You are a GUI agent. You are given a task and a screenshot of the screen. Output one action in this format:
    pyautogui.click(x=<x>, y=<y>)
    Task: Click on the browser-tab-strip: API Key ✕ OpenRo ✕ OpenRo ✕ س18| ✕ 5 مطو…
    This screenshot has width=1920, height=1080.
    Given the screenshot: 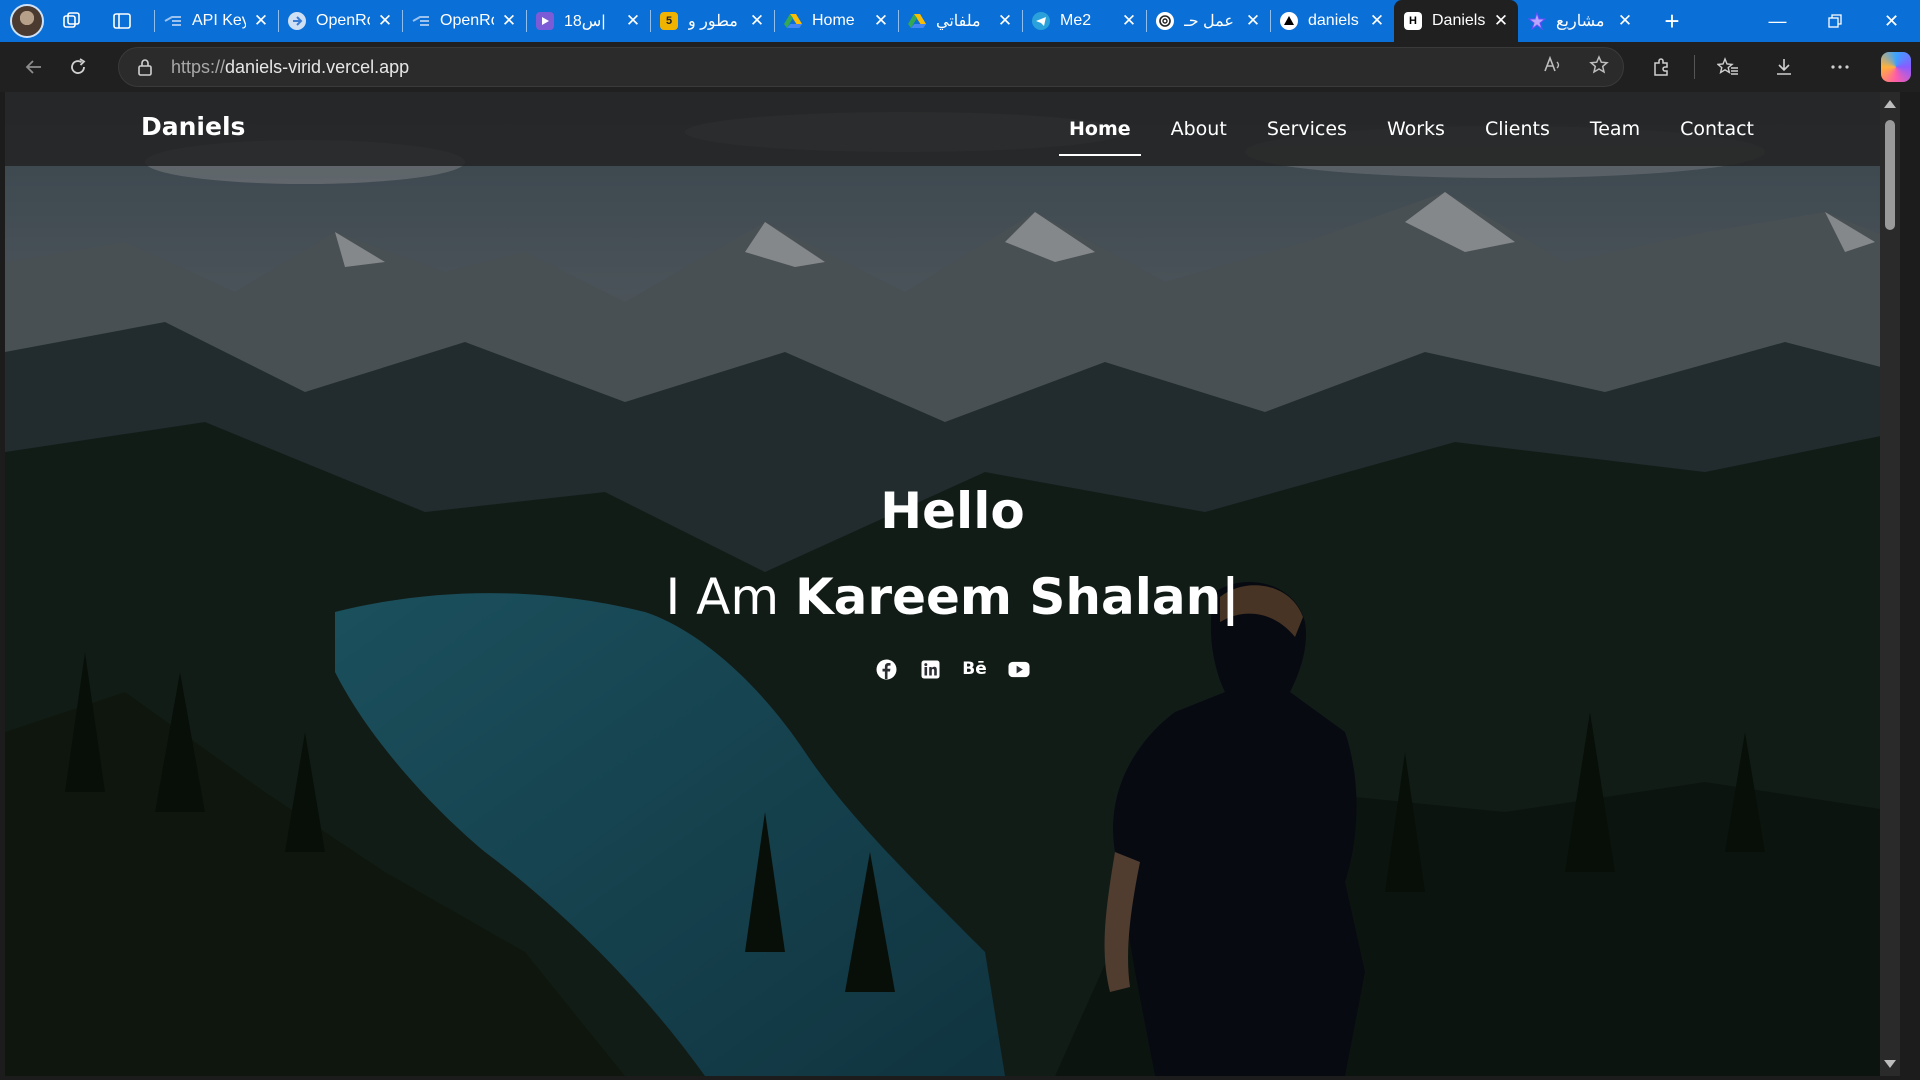 What is the action you would take?
    pyautogui.click(x=960, y=21)
    